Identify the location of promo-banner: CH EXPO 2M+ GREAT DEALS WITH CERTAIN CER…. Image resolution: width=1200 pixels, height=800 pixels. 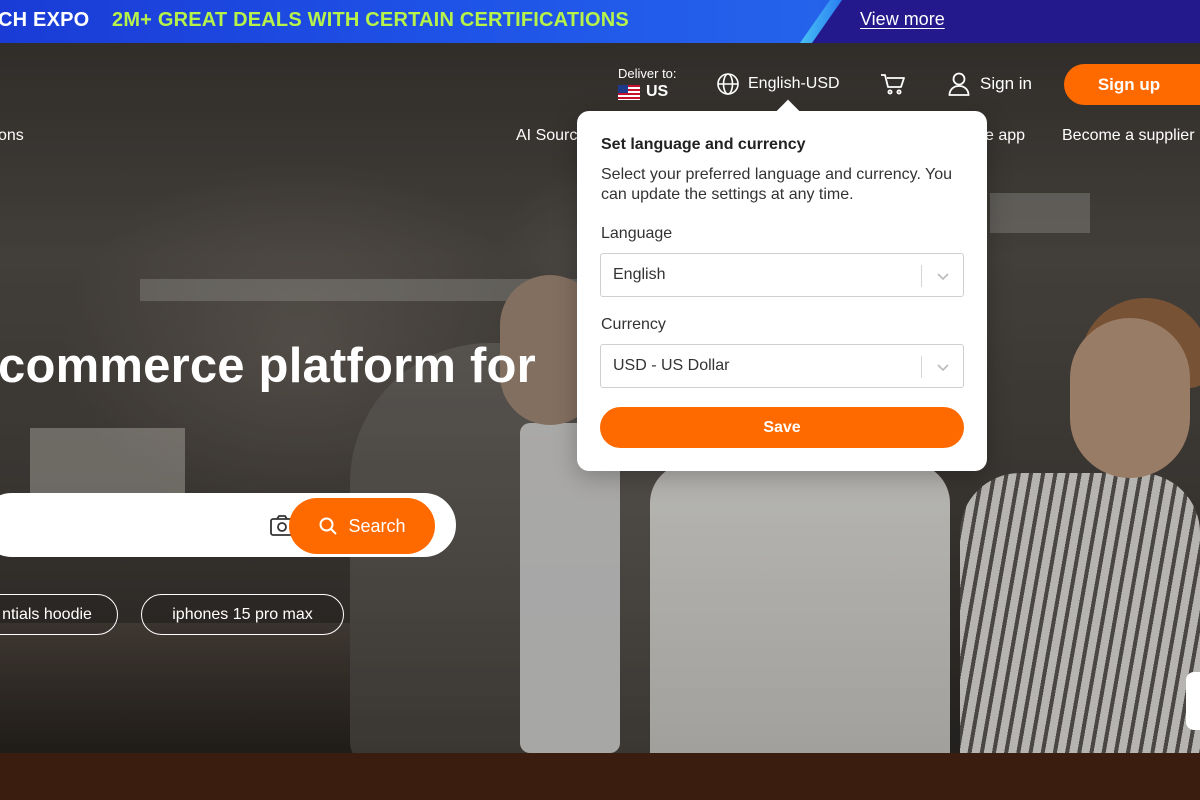
(600, 21).